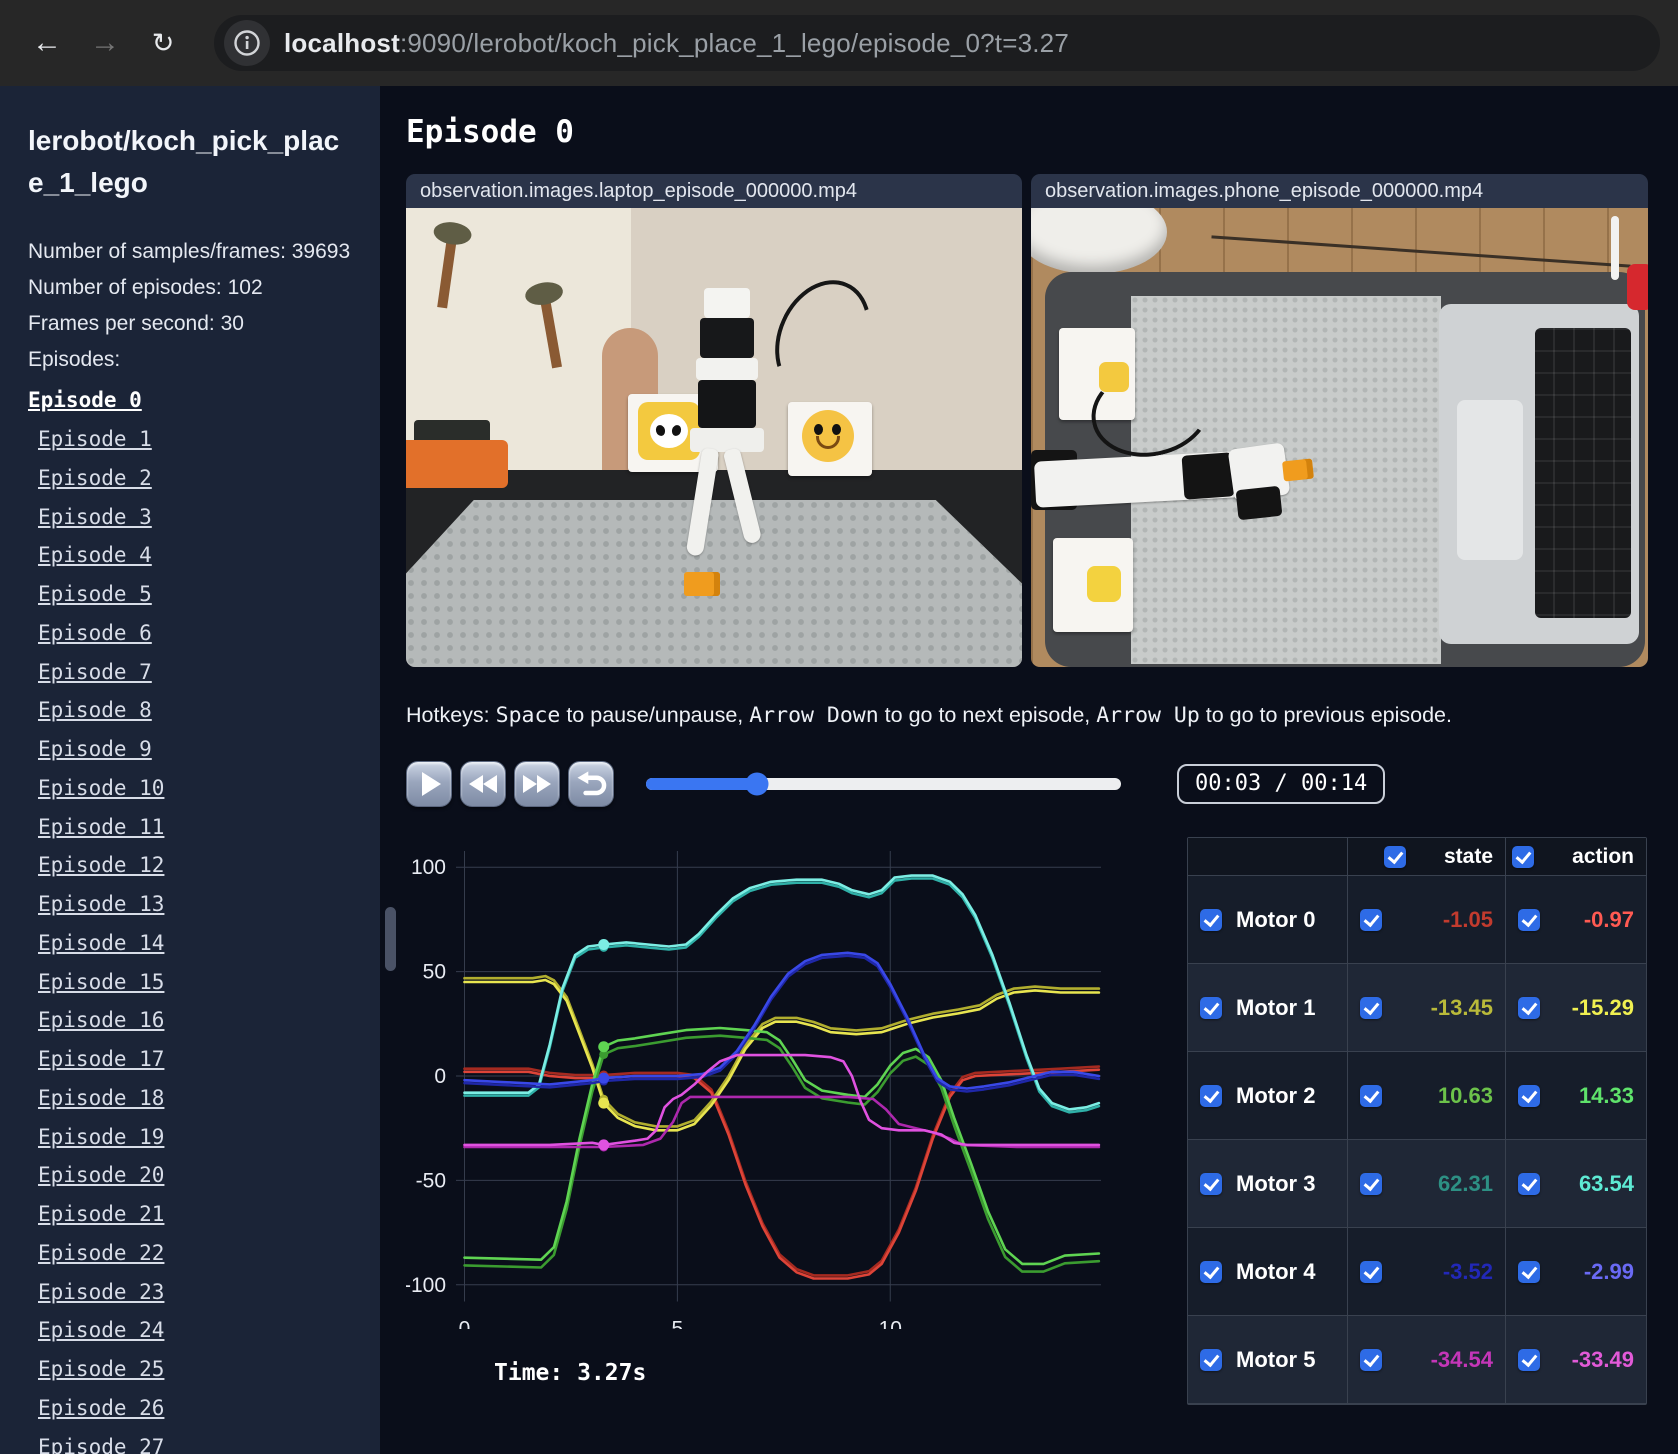 The height and width of the screenshot is (1454, 1678). Describe the element at coordinates (195, 1098) in the screenshot. I see `episode-link-18: Episode 18` at that location.